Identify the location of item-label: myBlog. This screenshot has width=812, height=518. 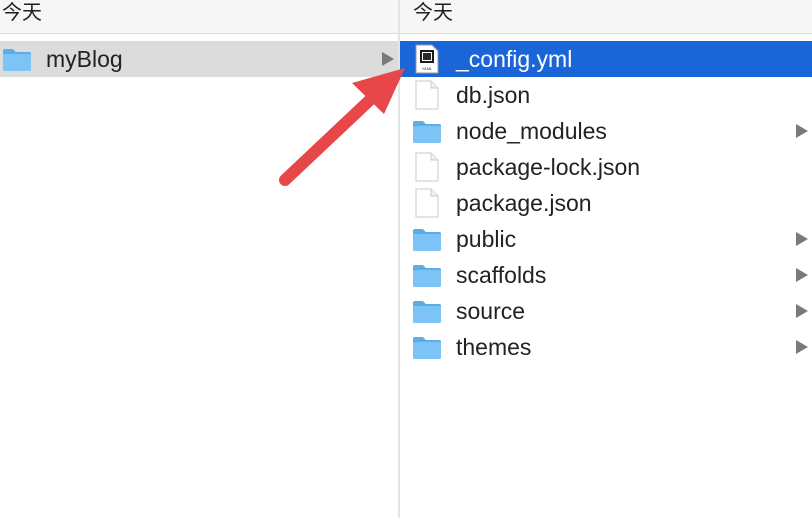
(84, 58).